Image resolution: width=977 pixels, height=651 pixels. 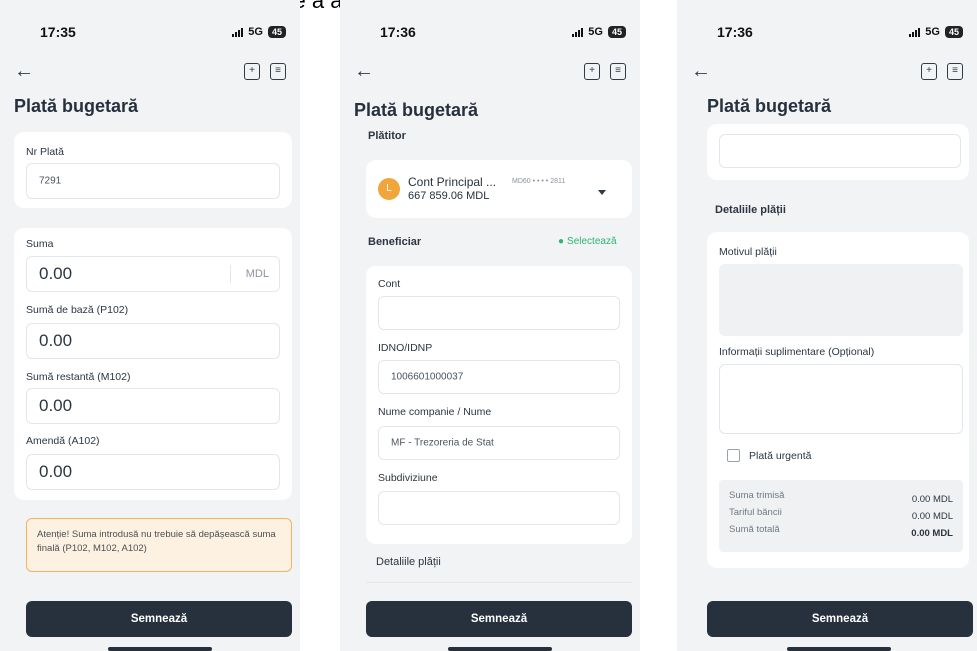 What do you see at coordinates (561, 241) in the screenshot?
I see `person-icon: ●` at bounding box center [561, 241].